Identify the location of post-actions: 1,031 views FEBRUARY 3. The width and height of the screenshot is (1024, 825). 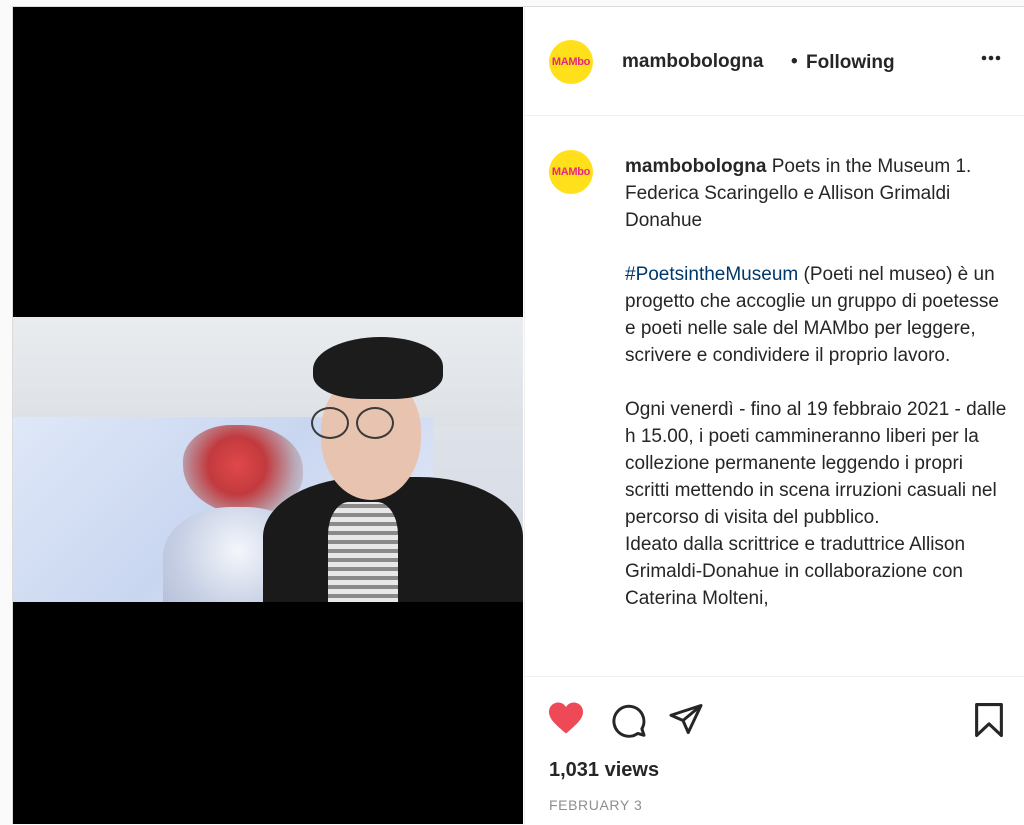
(774, 750).